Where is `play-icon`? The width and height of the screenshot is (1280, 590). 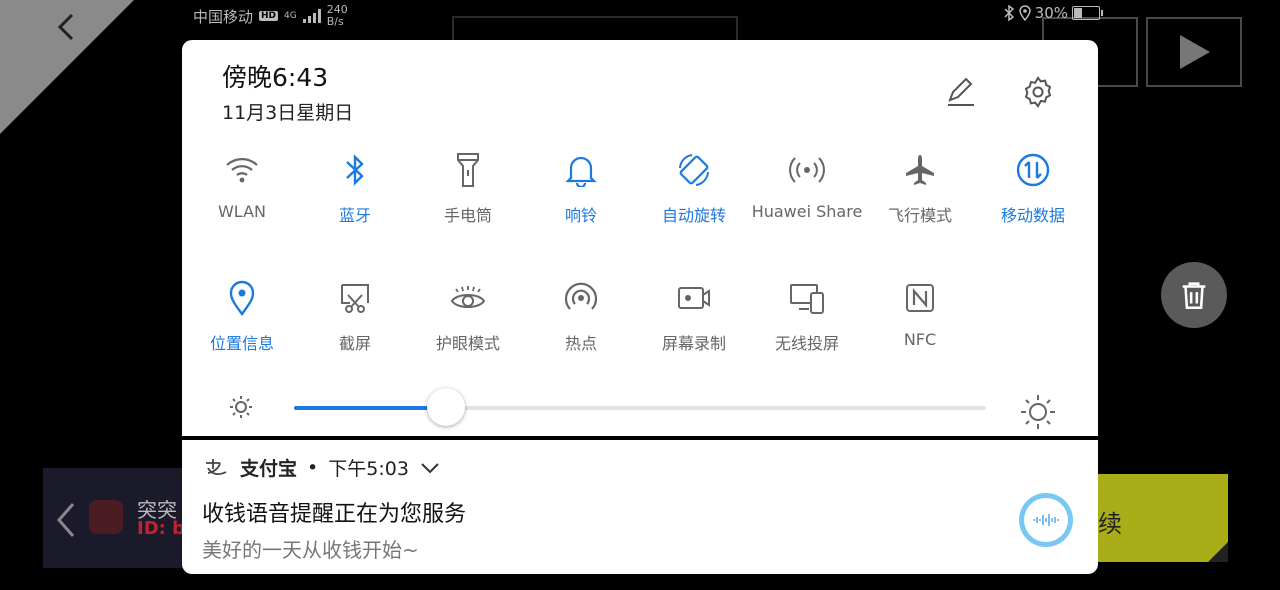
play-icon is located at coordinates (1195, 52).